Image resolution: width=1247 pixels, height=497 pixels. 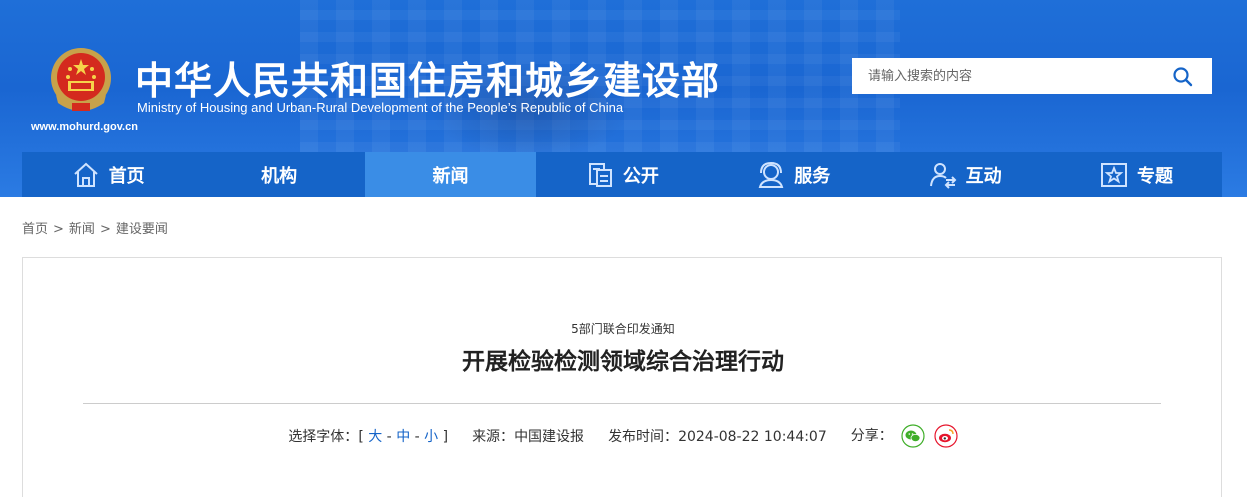 I want to click on article-source: 来源：中国建设报, so click(x=528, y=436).